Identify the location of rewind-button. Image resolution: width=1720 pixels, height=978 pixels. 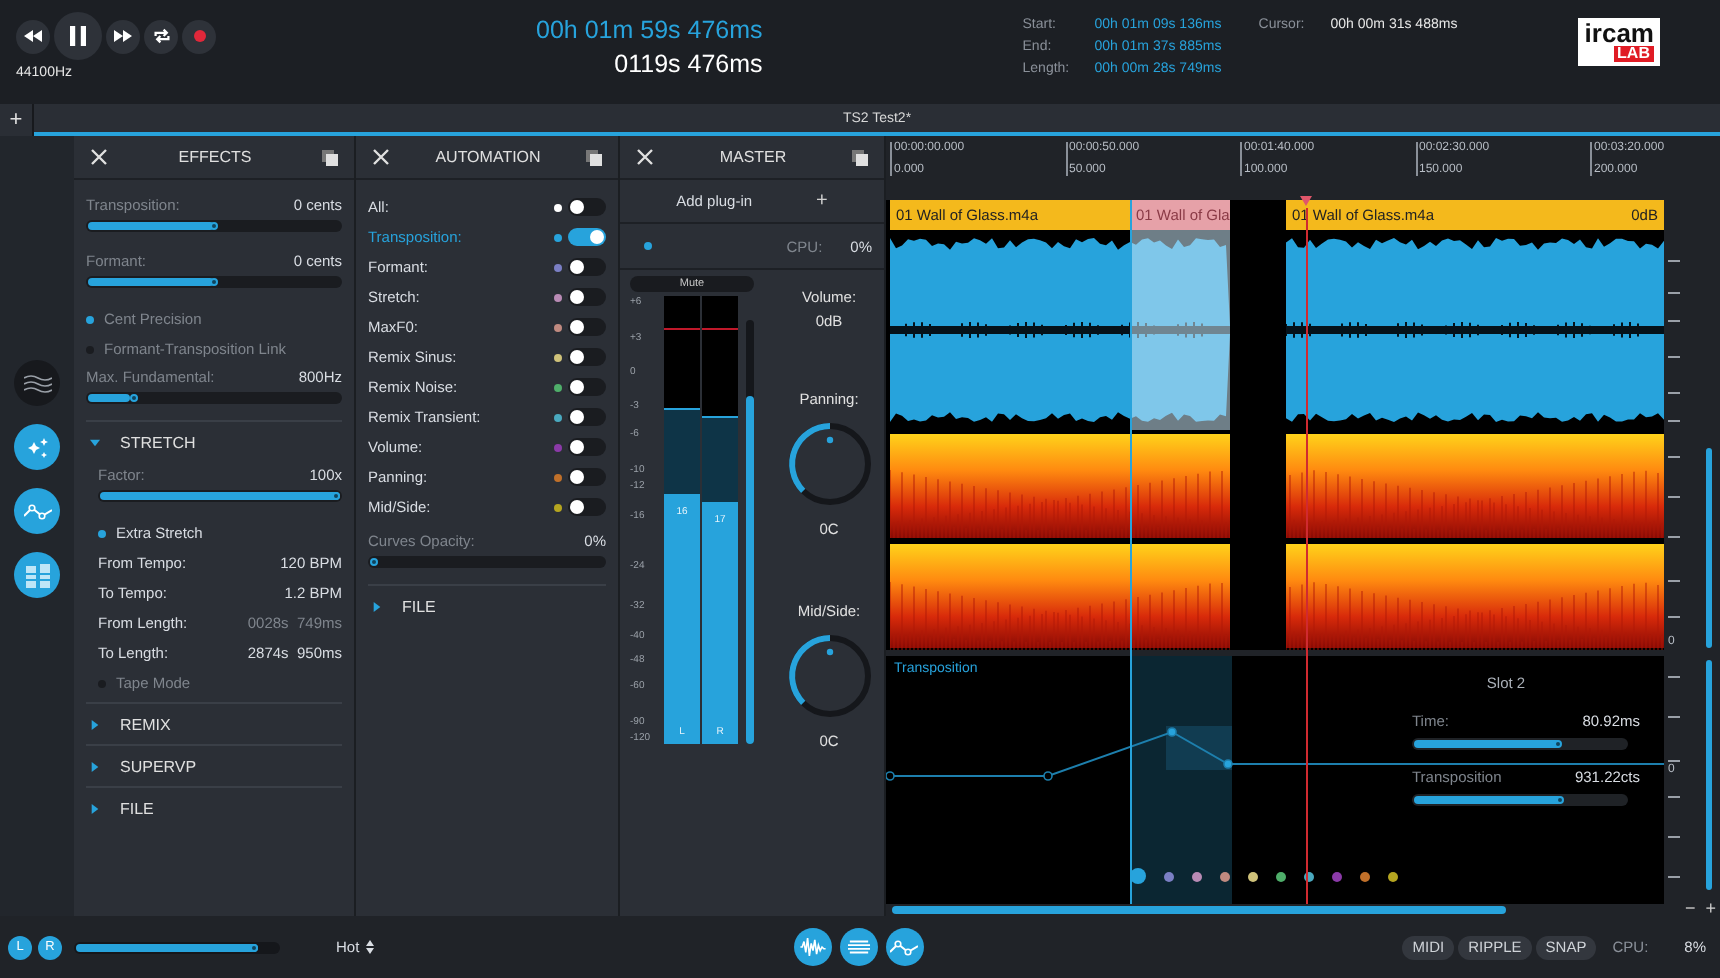
(33, 36).